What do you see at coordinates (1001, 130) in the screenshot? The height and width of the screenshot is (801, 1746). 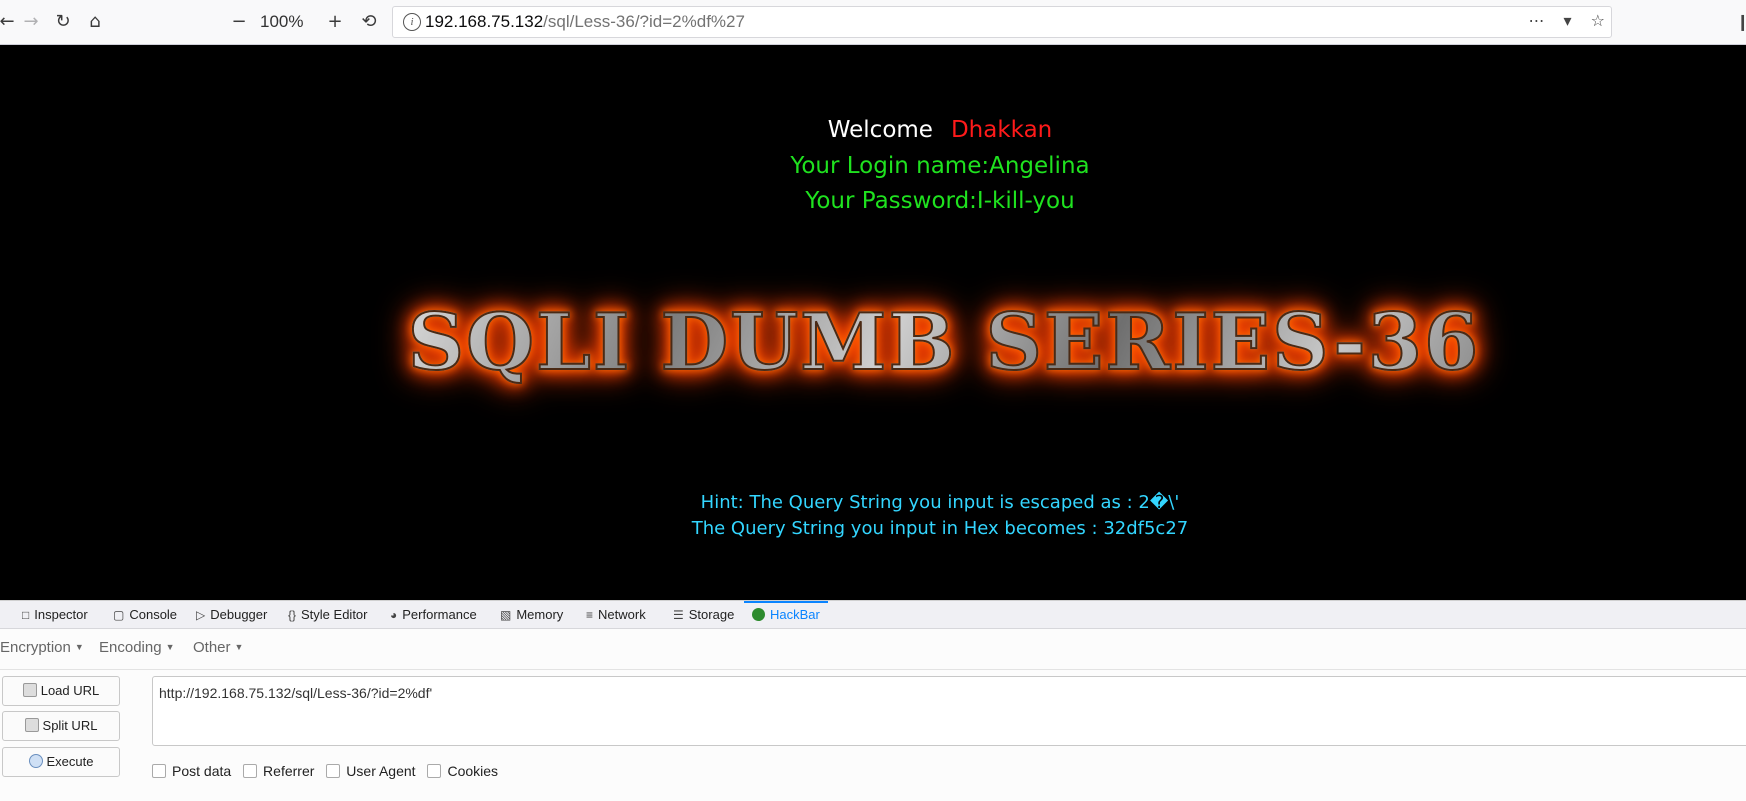 I see `welcome-name: Dhakkan` at bounding box center [1001, 130].